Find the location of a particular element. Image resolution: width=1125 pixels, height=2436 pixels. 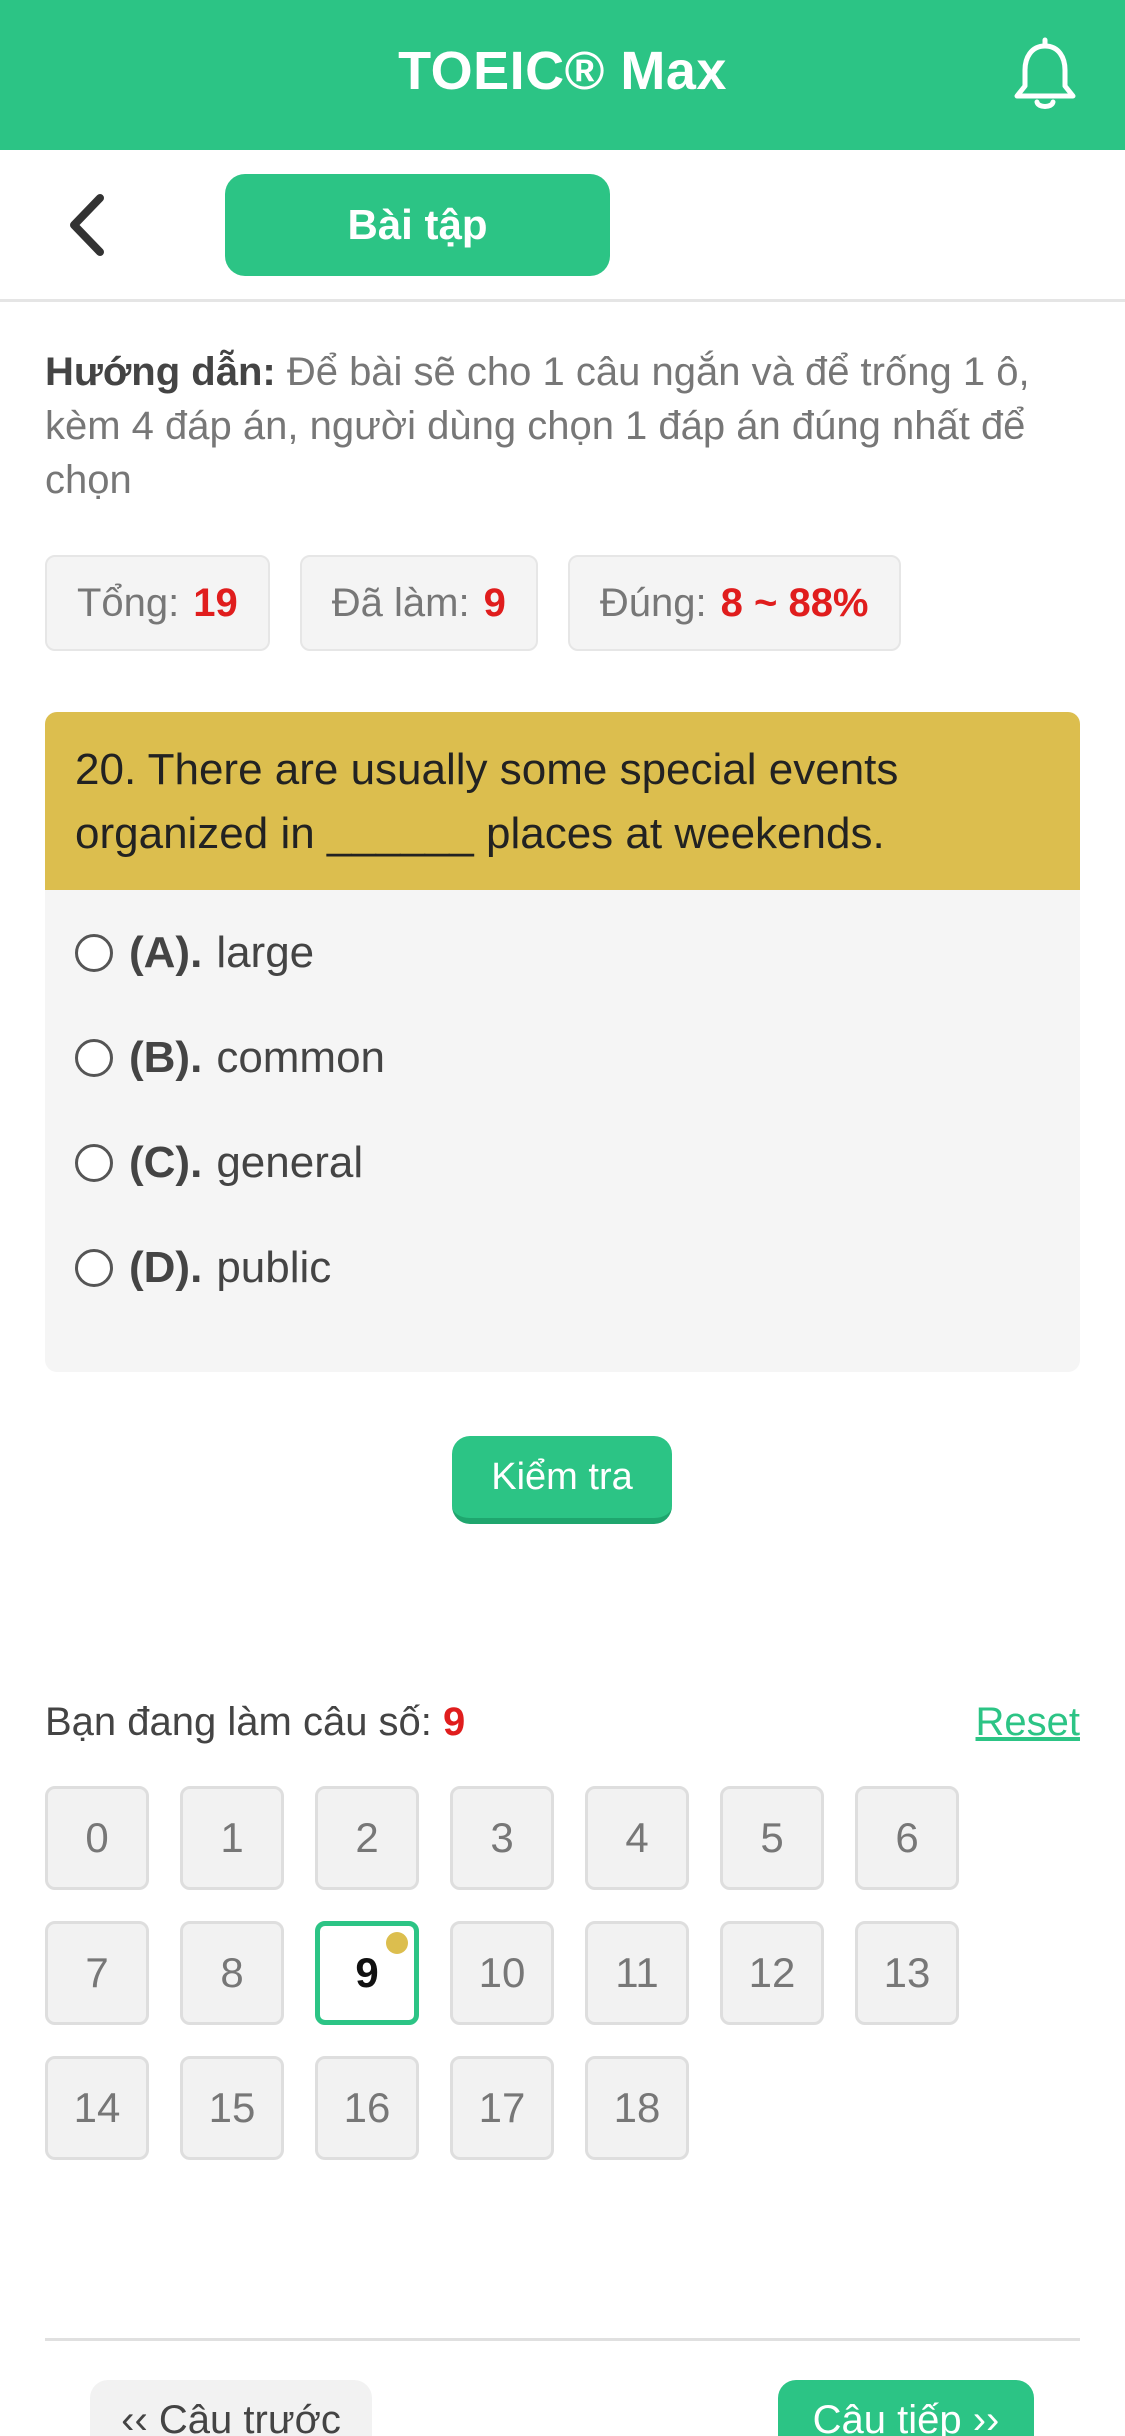

instructions-label: Hướng dẫn: is located at coordinates (160, 372).